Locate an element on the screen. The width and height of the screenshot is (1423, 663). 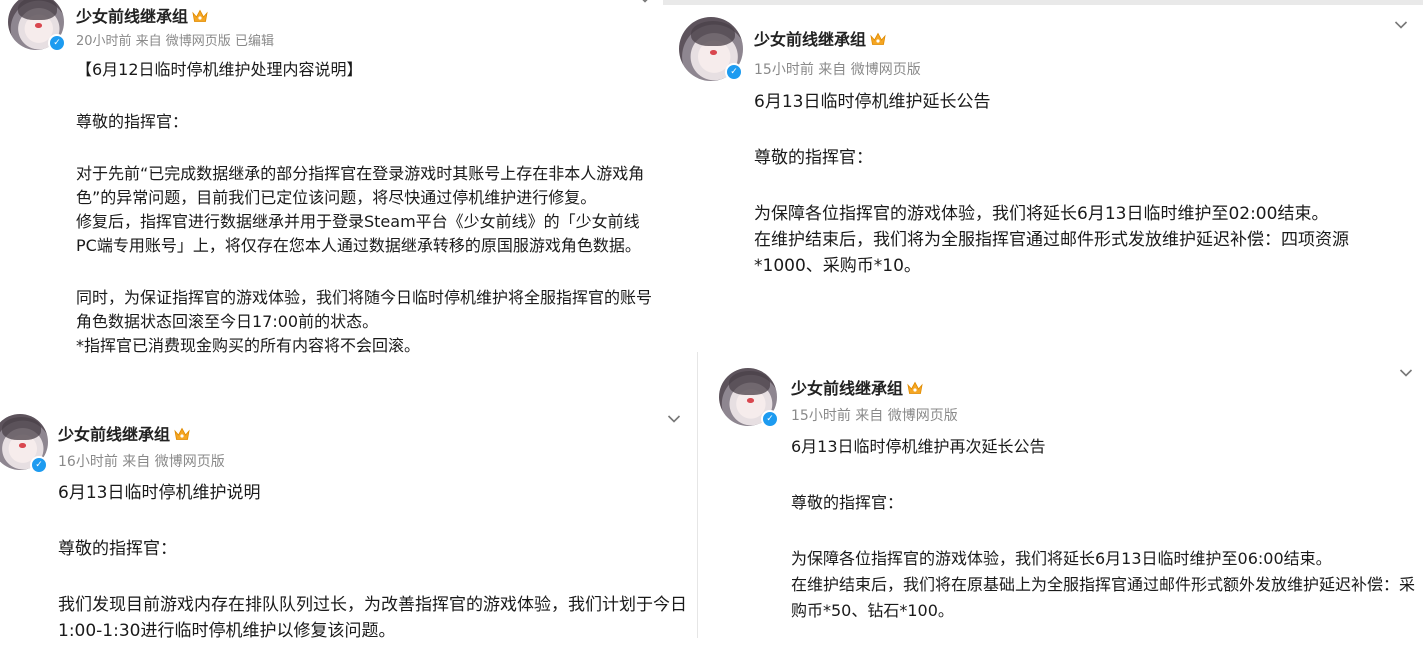
post-paragraph: 为保障各位指挥官的游戏体验，我们将延长6月13日临时维护至02:00结束。 is located at coordinates (1041, 214).